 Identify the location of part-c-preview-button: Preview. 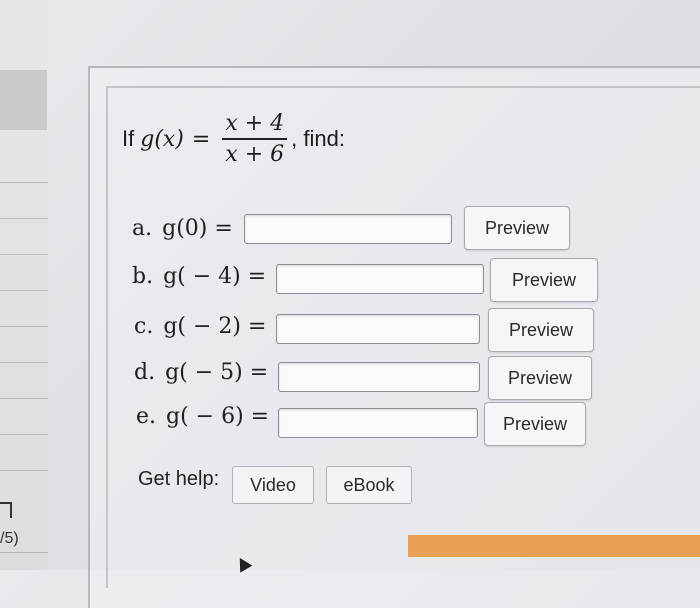
(541, 330).